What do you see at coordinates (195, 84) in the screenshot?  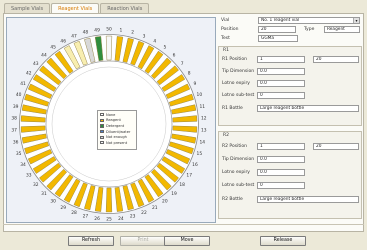 I see `carousel-position-label: 9` at bounding box center [195, 84].